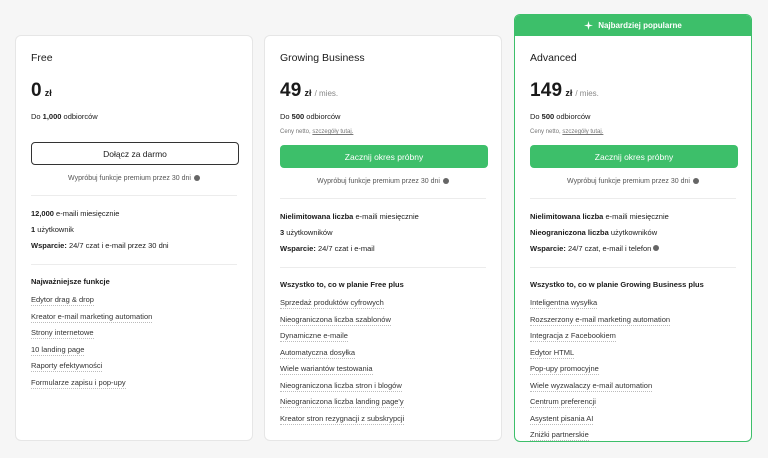 The height and width of the screenshot is (458, 768). Describe the element at coordinates (42, 58) in the screenshot. I see `plan-name: Free` at that location.